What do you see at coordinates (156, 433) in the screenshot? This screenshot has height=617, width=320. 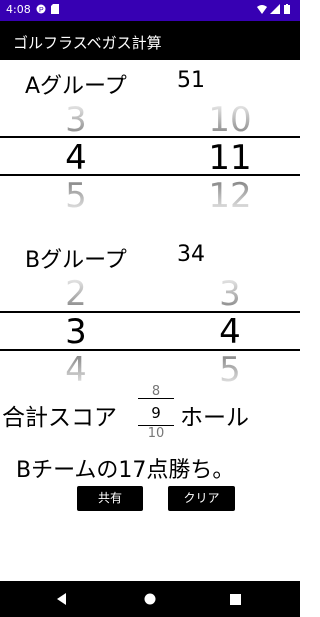 I see `hole-picker-next: 10` at bounding box center [156, 433].